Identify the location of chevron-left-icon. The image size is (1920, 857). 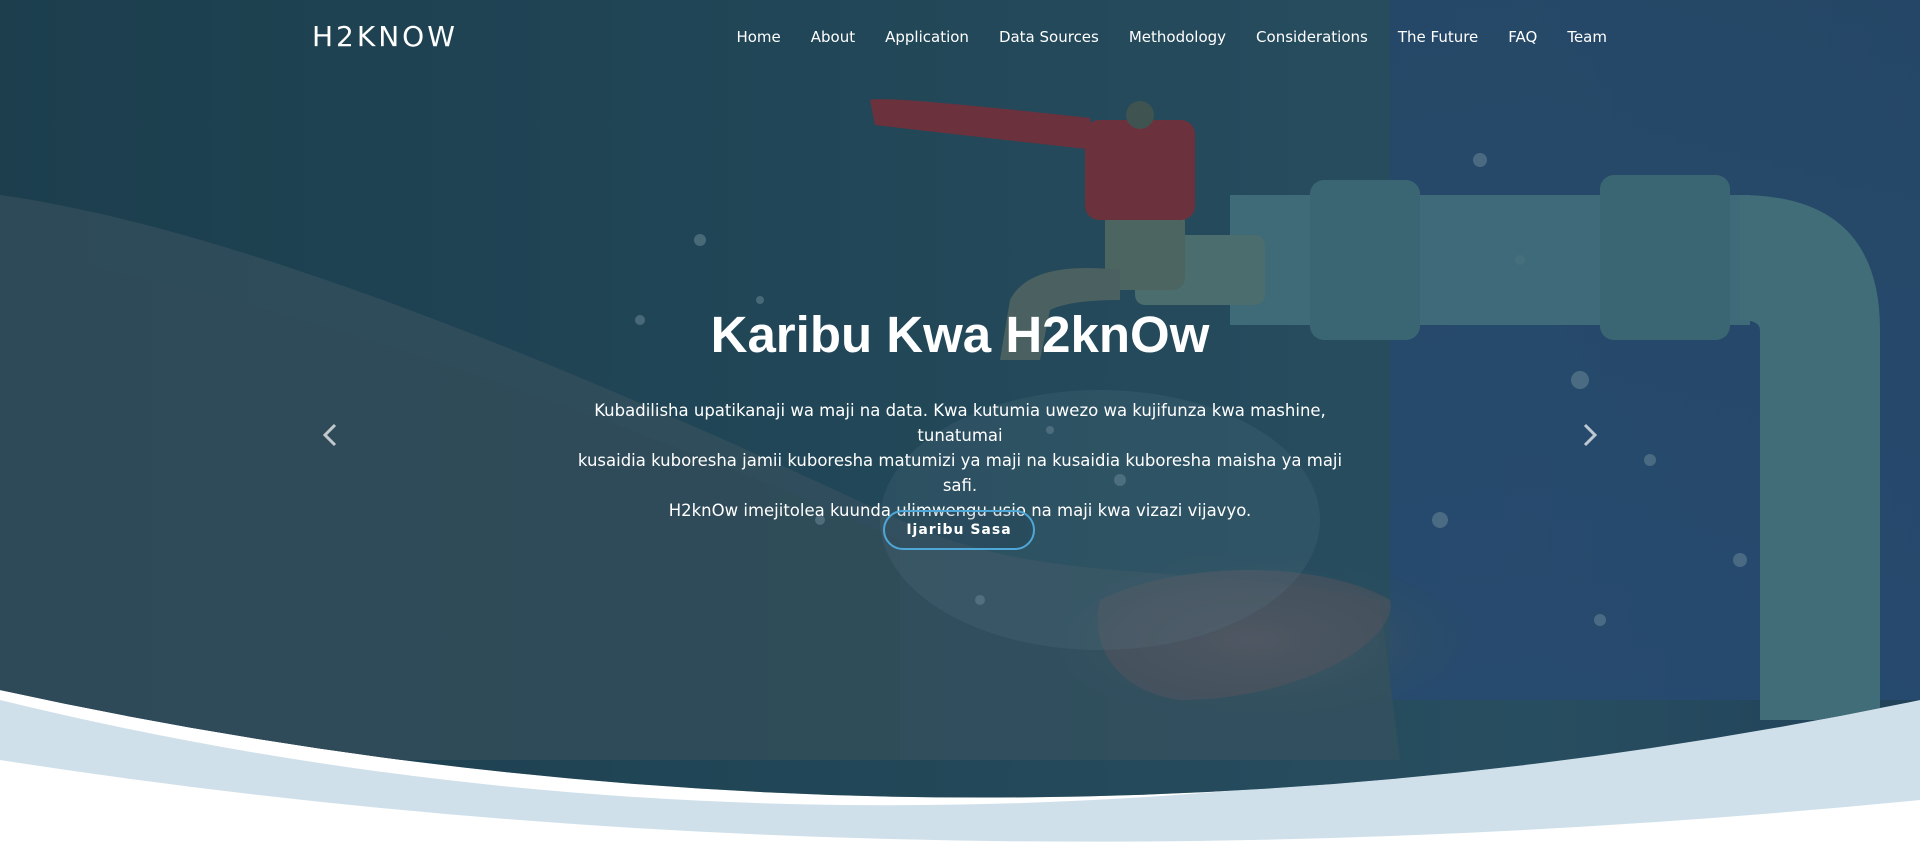
(329, 435).